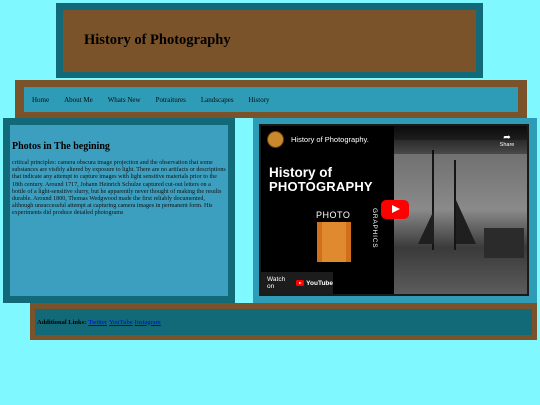 The image size is (540, 405). What do you see at coordinates (148, 322) in the screenshot?
I see `footer-link-instagram: Instagram` at bounding box center [148, 322].